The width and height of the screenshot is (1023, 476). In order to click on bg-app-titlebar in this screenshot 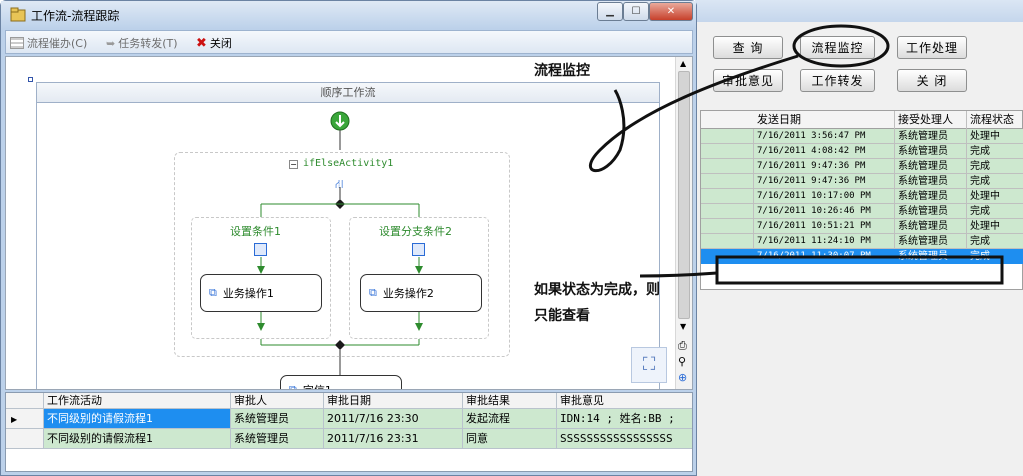, I will do `click(859, 11)`.